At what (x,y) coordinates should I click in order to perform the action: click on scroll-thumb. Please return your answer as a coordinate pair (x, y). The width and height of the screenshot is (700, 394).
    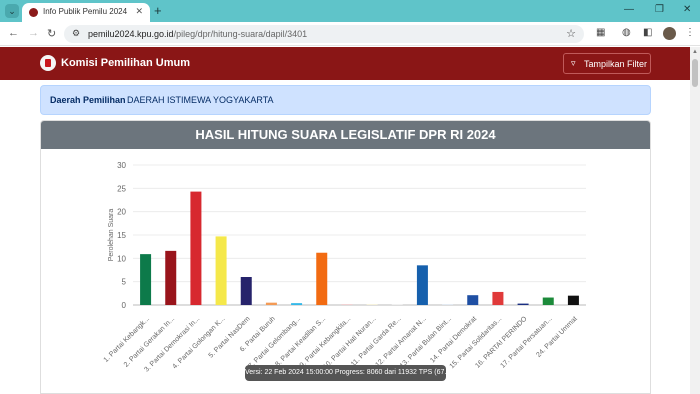
    Looking at the image, I should click on (695, 73).